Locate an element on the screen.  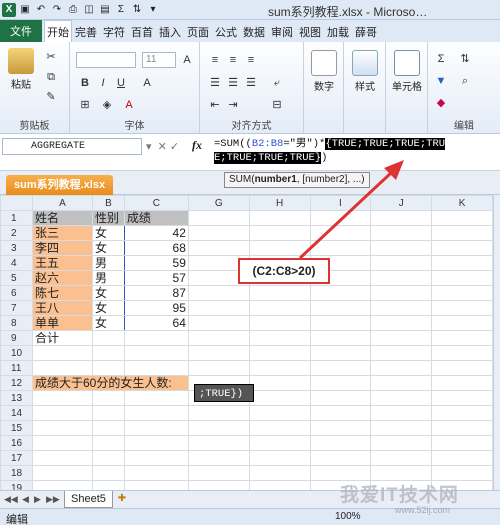
row-header: 17 is located at coordinates (16, 458).